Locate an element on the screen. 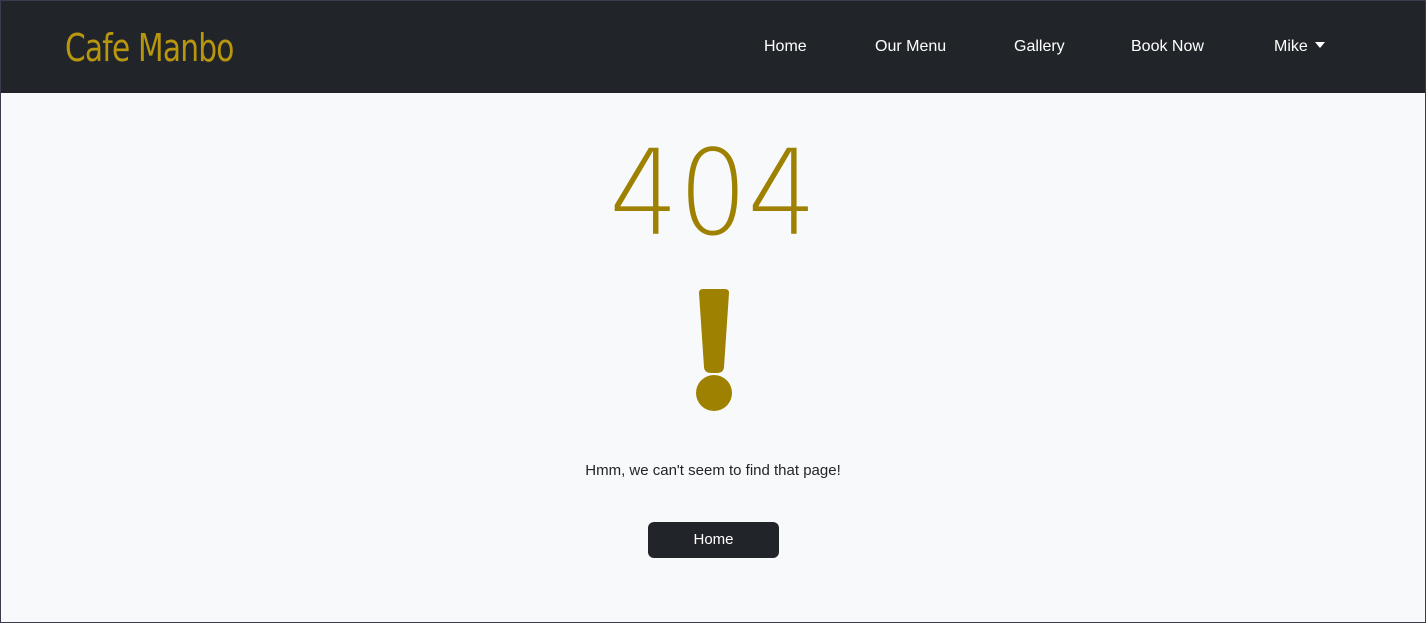 This screenshot has height=623, width=1426. caret-down-icon is located at coordinates (1319, 45).